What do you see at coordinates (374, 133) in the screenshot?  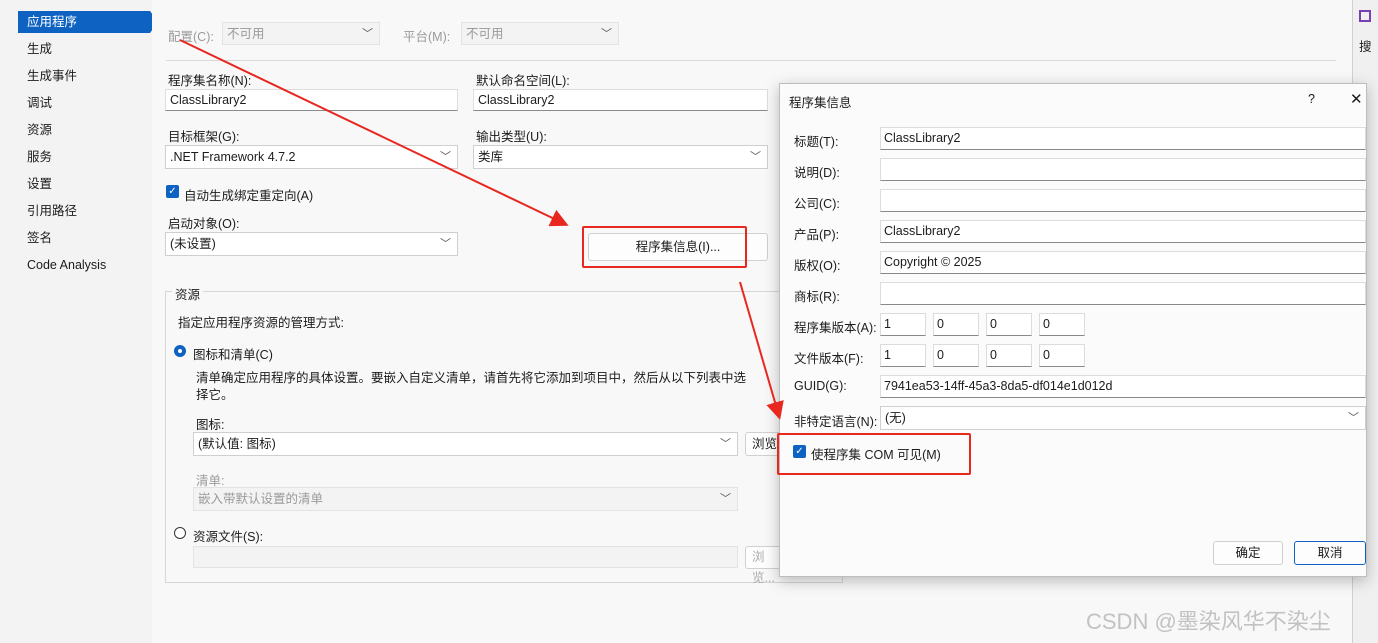 I see `arrow-to-assembly-info` at bounding box center [374, 133].